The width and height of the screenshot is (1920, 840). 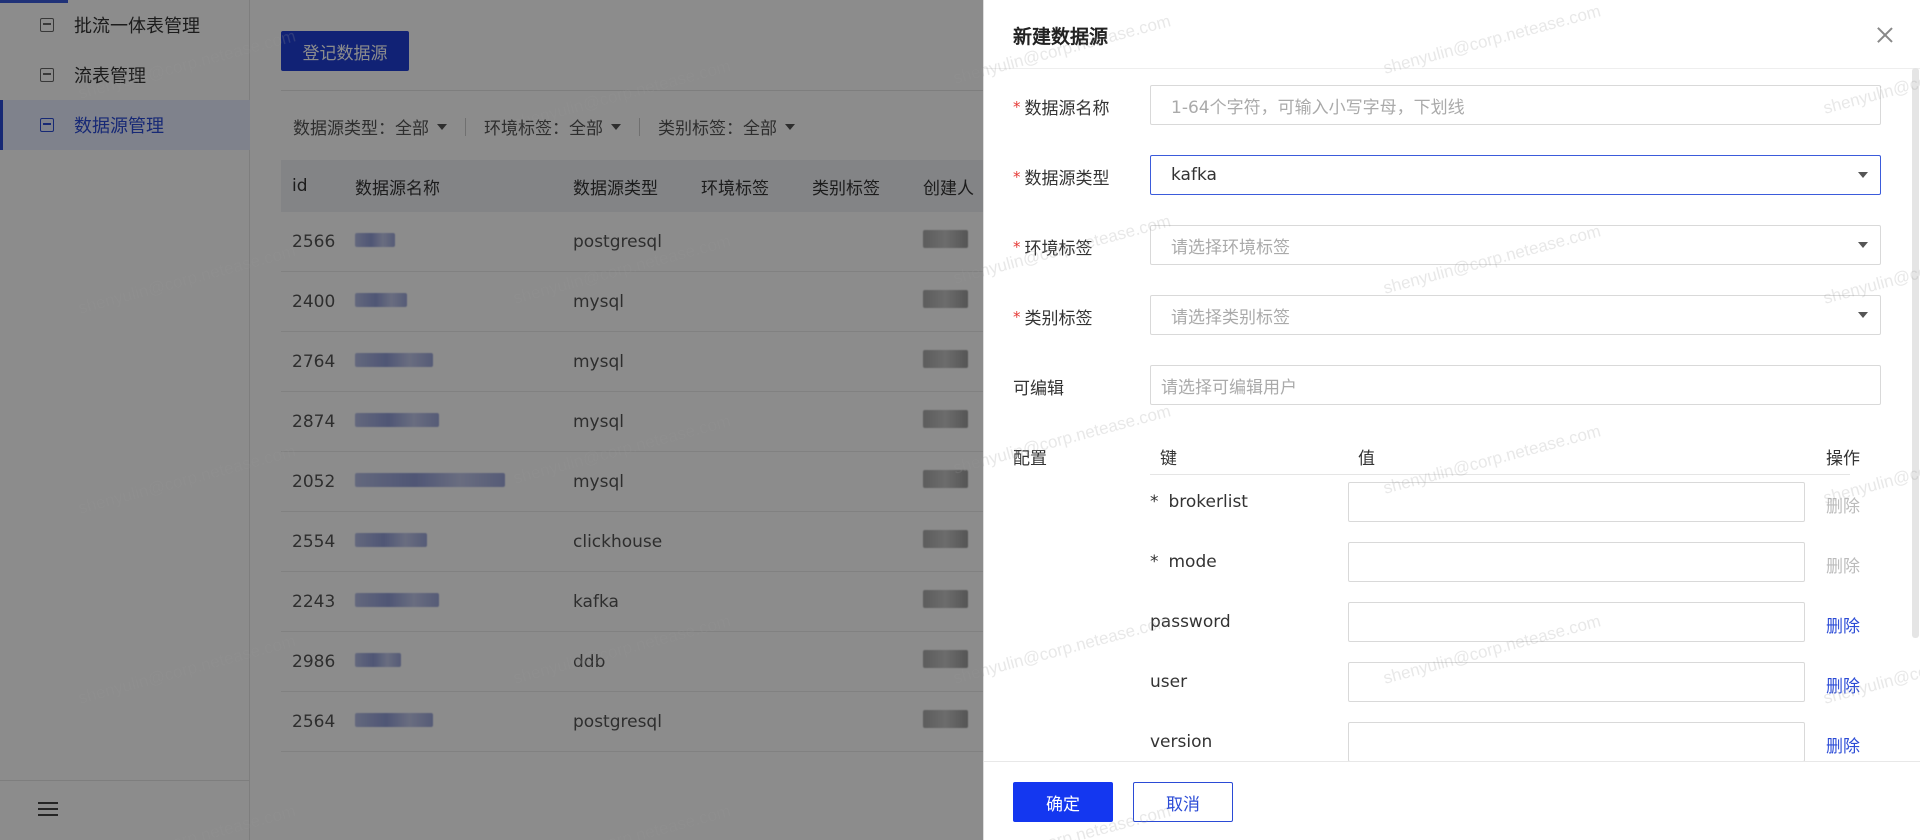 What do you see at coordinates (1061, 178) in the screenshot?
I see `datasource-type-label: * 数据源类型` at bounding box center [1061, 178].